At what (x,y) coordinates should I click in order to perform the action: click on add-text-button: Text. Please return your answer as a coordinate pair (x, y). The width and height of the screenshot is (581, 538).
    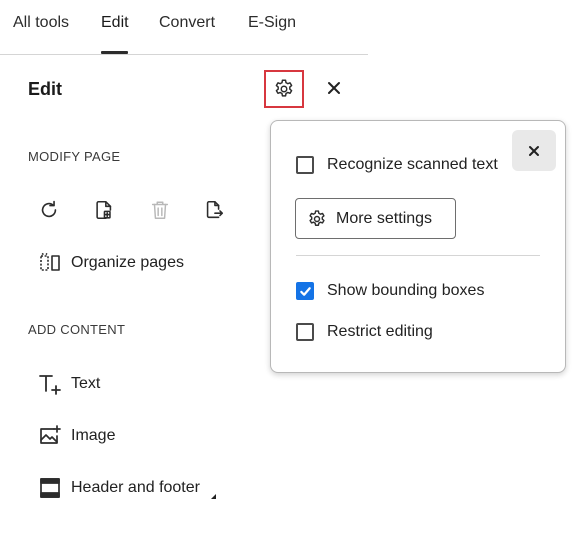
    Looking at the image, I should click on (68, 384).